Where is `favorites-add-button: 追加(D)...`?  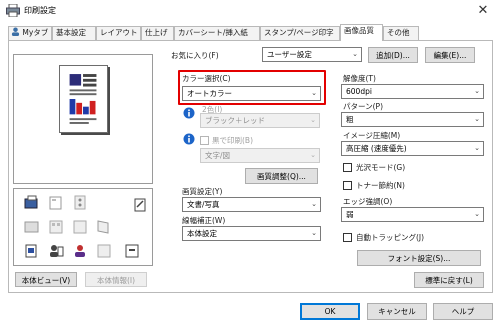 favorites-add-button: 追加(D)... is located at coordinates (393, 55).